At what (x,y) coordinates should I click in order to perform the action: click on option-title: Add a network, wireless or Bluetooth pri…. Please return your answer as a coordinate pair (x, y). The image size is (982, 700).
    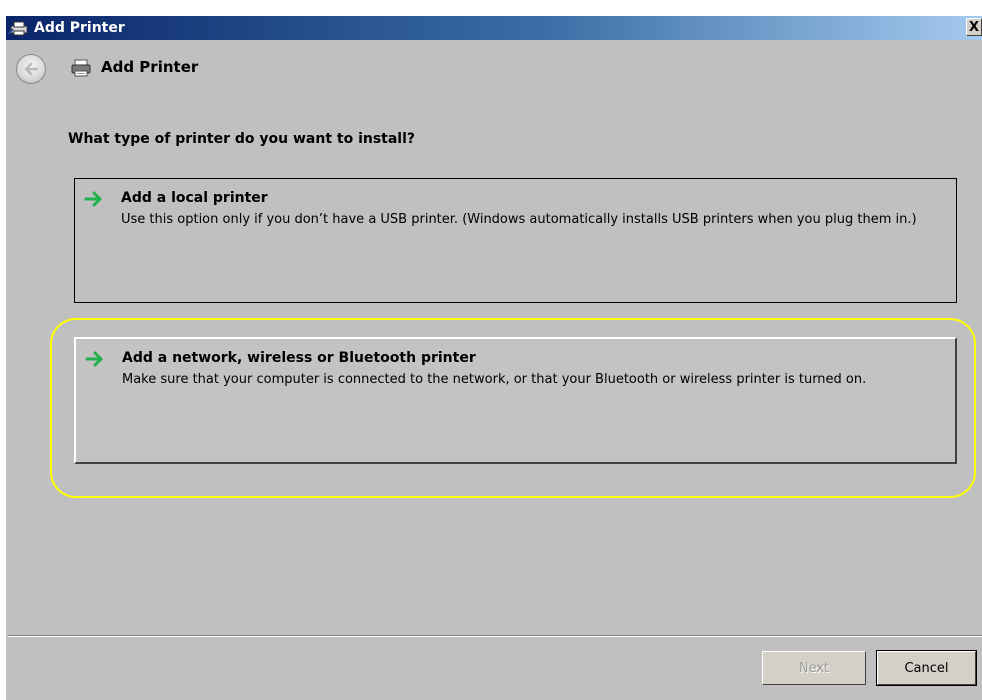
    Looking at the image, I should click on (299, 358).